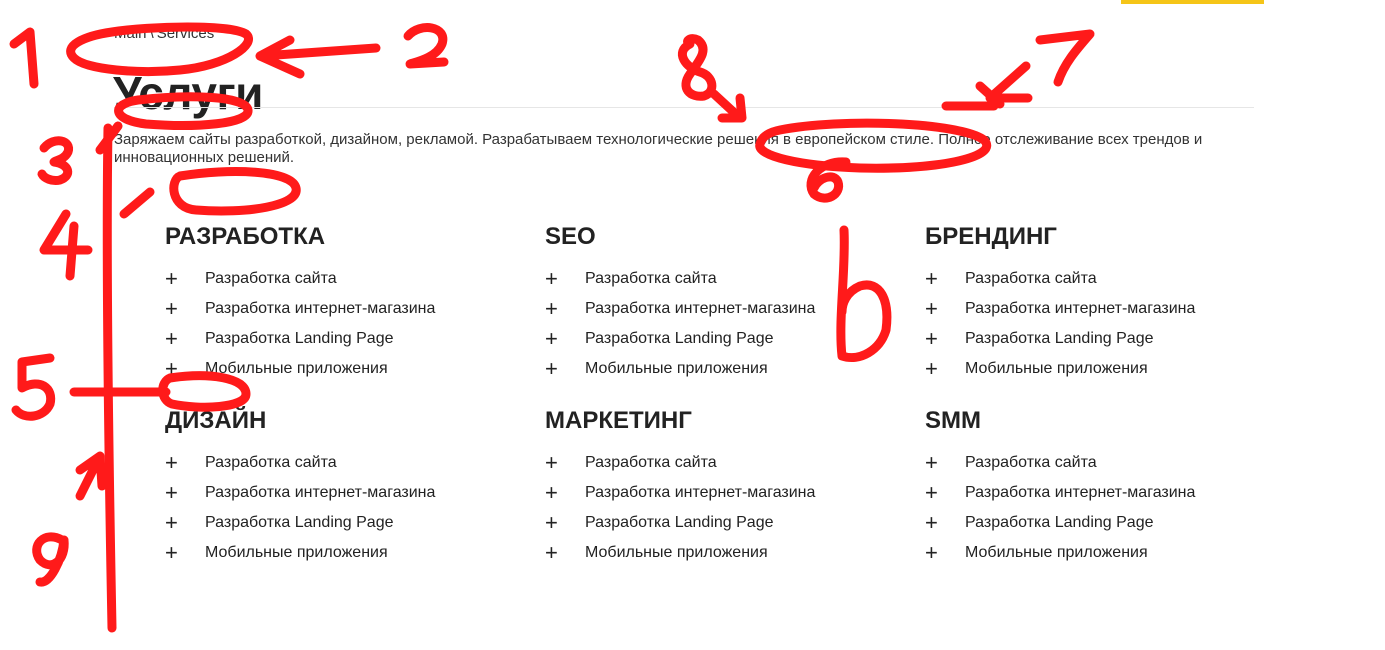  Describe the element at coordinates (109, 378) in the screenshot. I see `annotation-vertical-line` at that location.